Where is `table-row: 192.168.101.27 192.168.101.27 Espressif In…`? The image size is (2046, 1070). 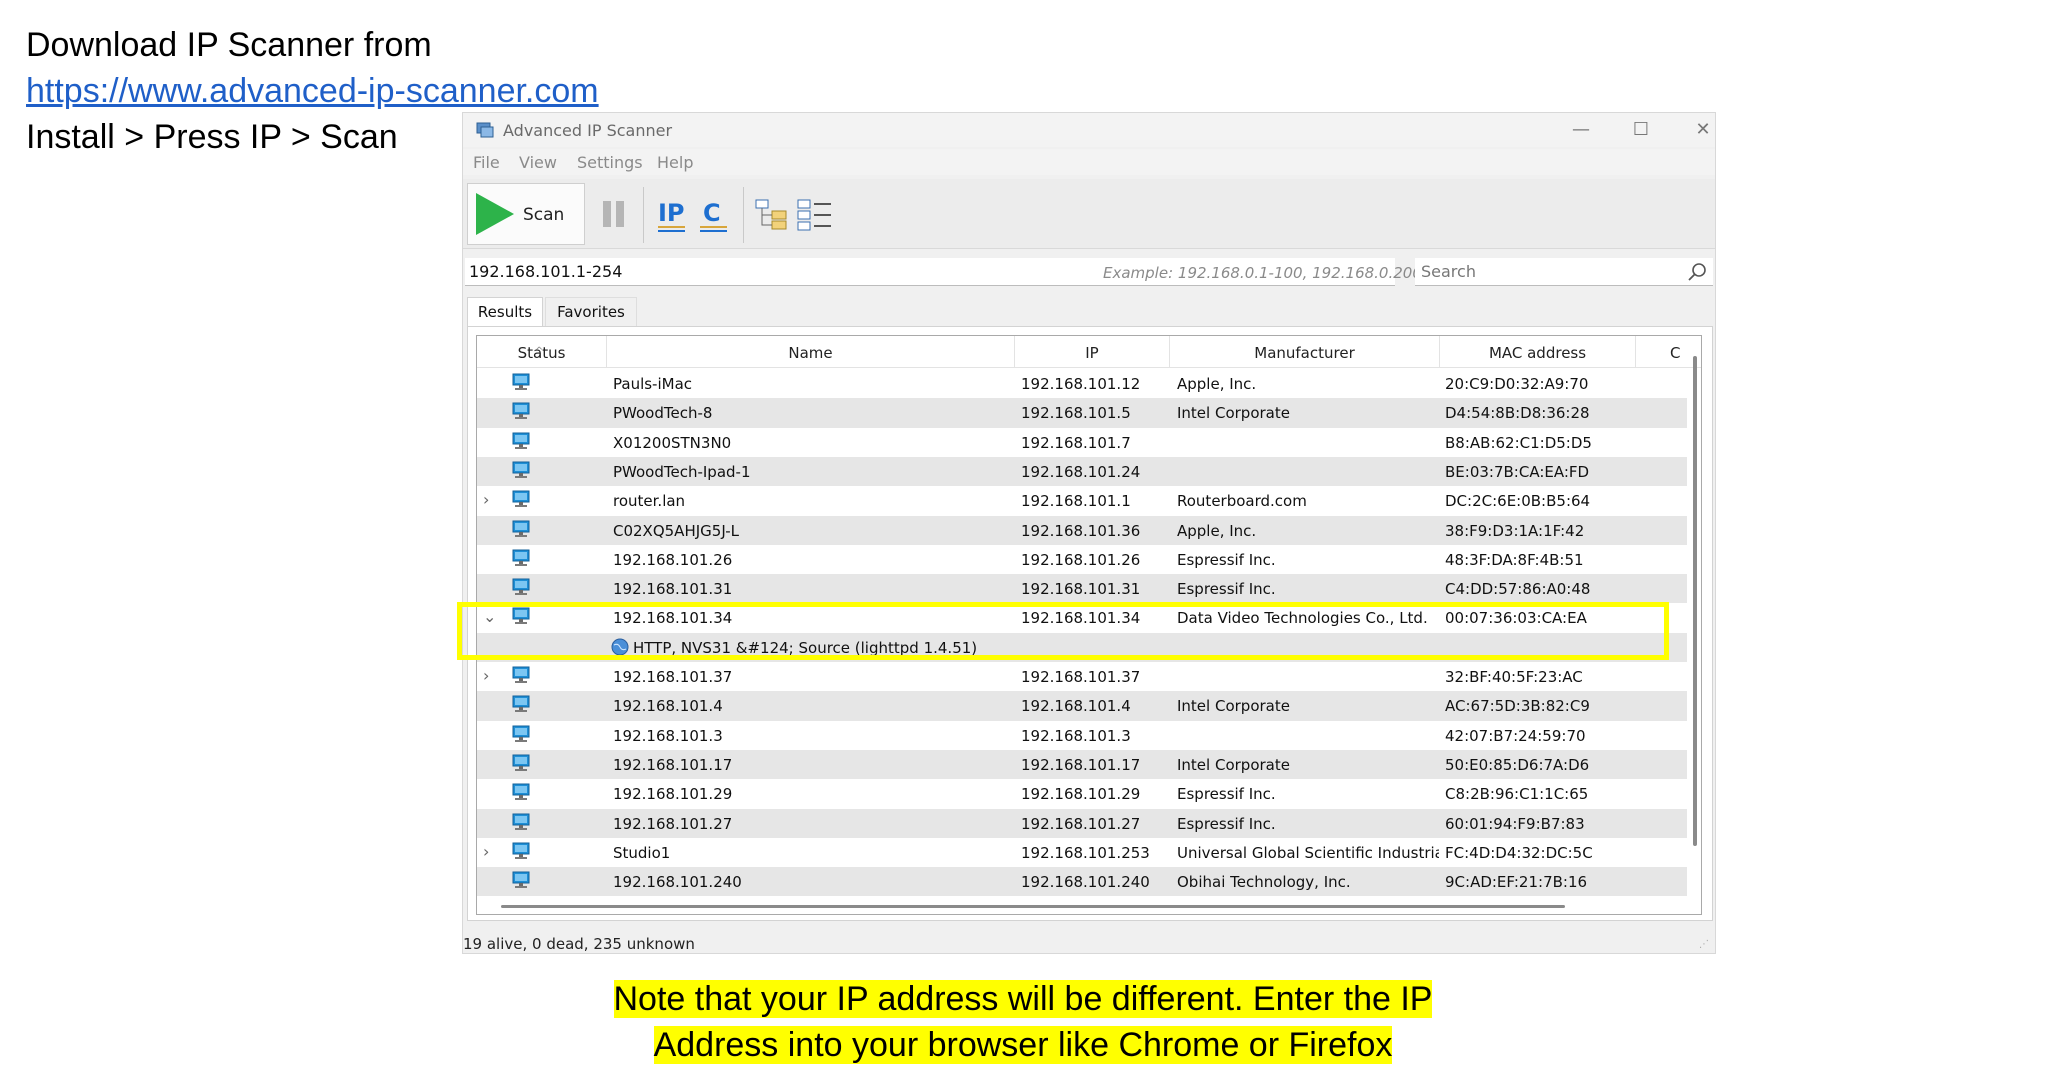 table-row: 192.168.101.27 192.168.101.27 Espressif In… is located at coordinates (1082, 823).